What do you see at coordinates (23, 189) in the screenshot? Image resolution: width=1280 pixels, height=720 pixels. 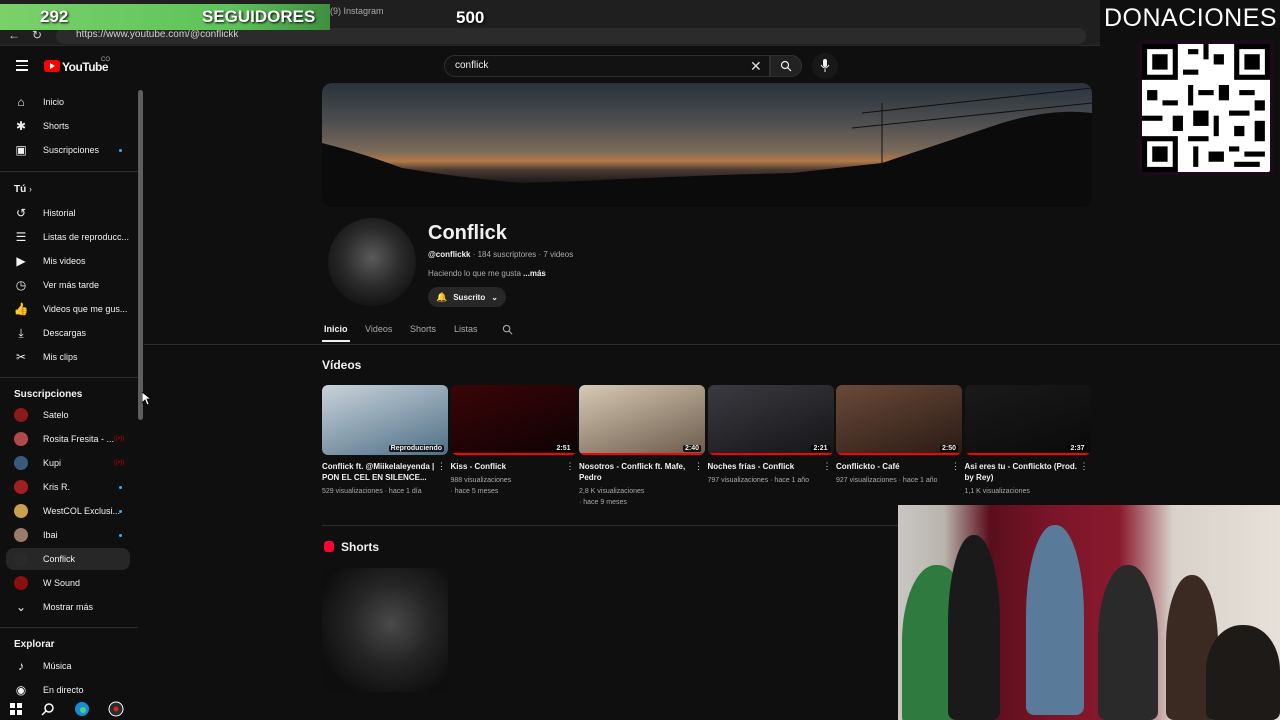 I see `sidebar-you-heading: Tú ›` at bounding box center [23, 189].